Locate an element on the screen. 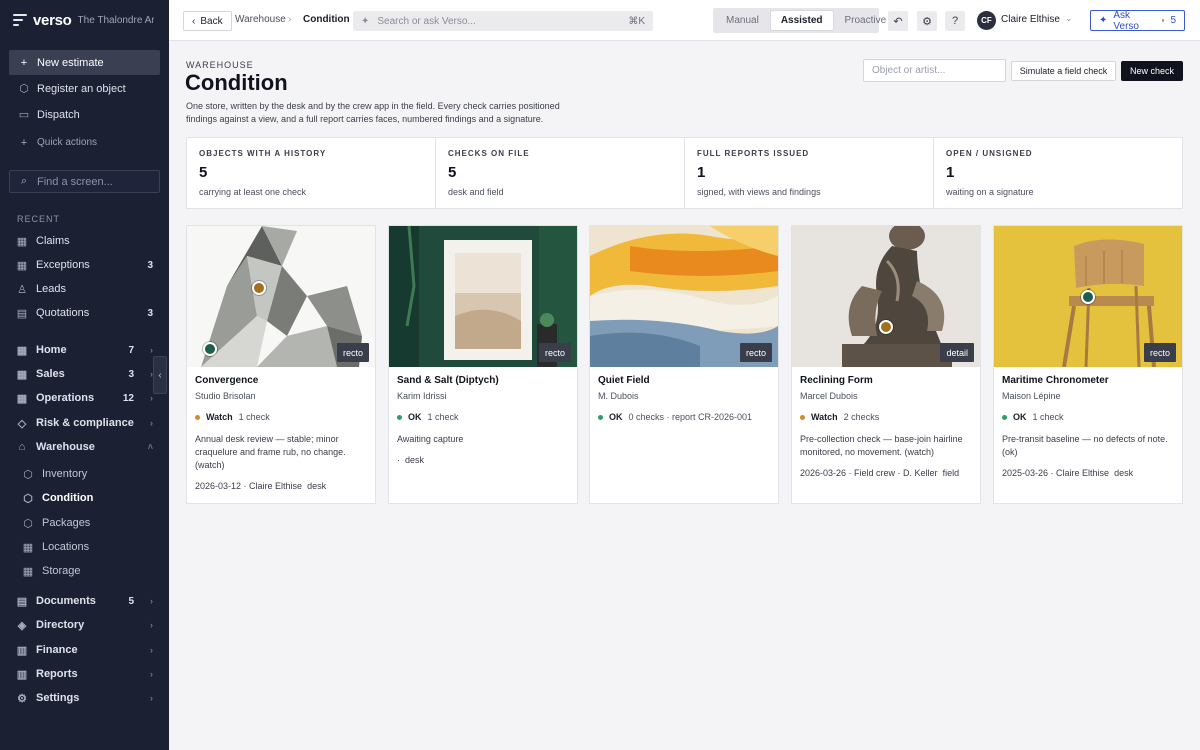 This screenshot has height=750, width=1200. ask-verso-count: 5 is located at coordinates (1173, 20).